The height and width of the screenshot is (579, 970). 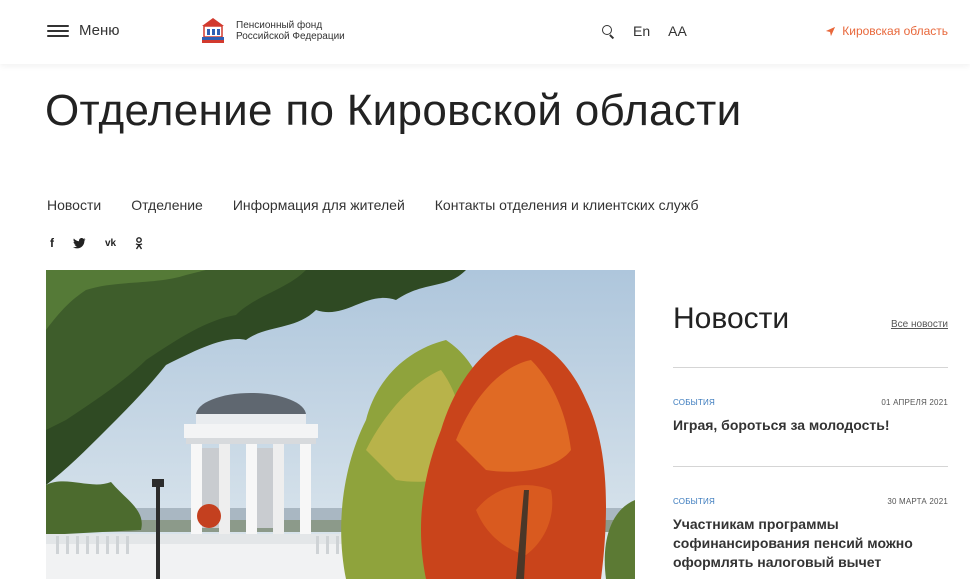 I want to click on facebook-icon: f, so click(x=52, y=243).